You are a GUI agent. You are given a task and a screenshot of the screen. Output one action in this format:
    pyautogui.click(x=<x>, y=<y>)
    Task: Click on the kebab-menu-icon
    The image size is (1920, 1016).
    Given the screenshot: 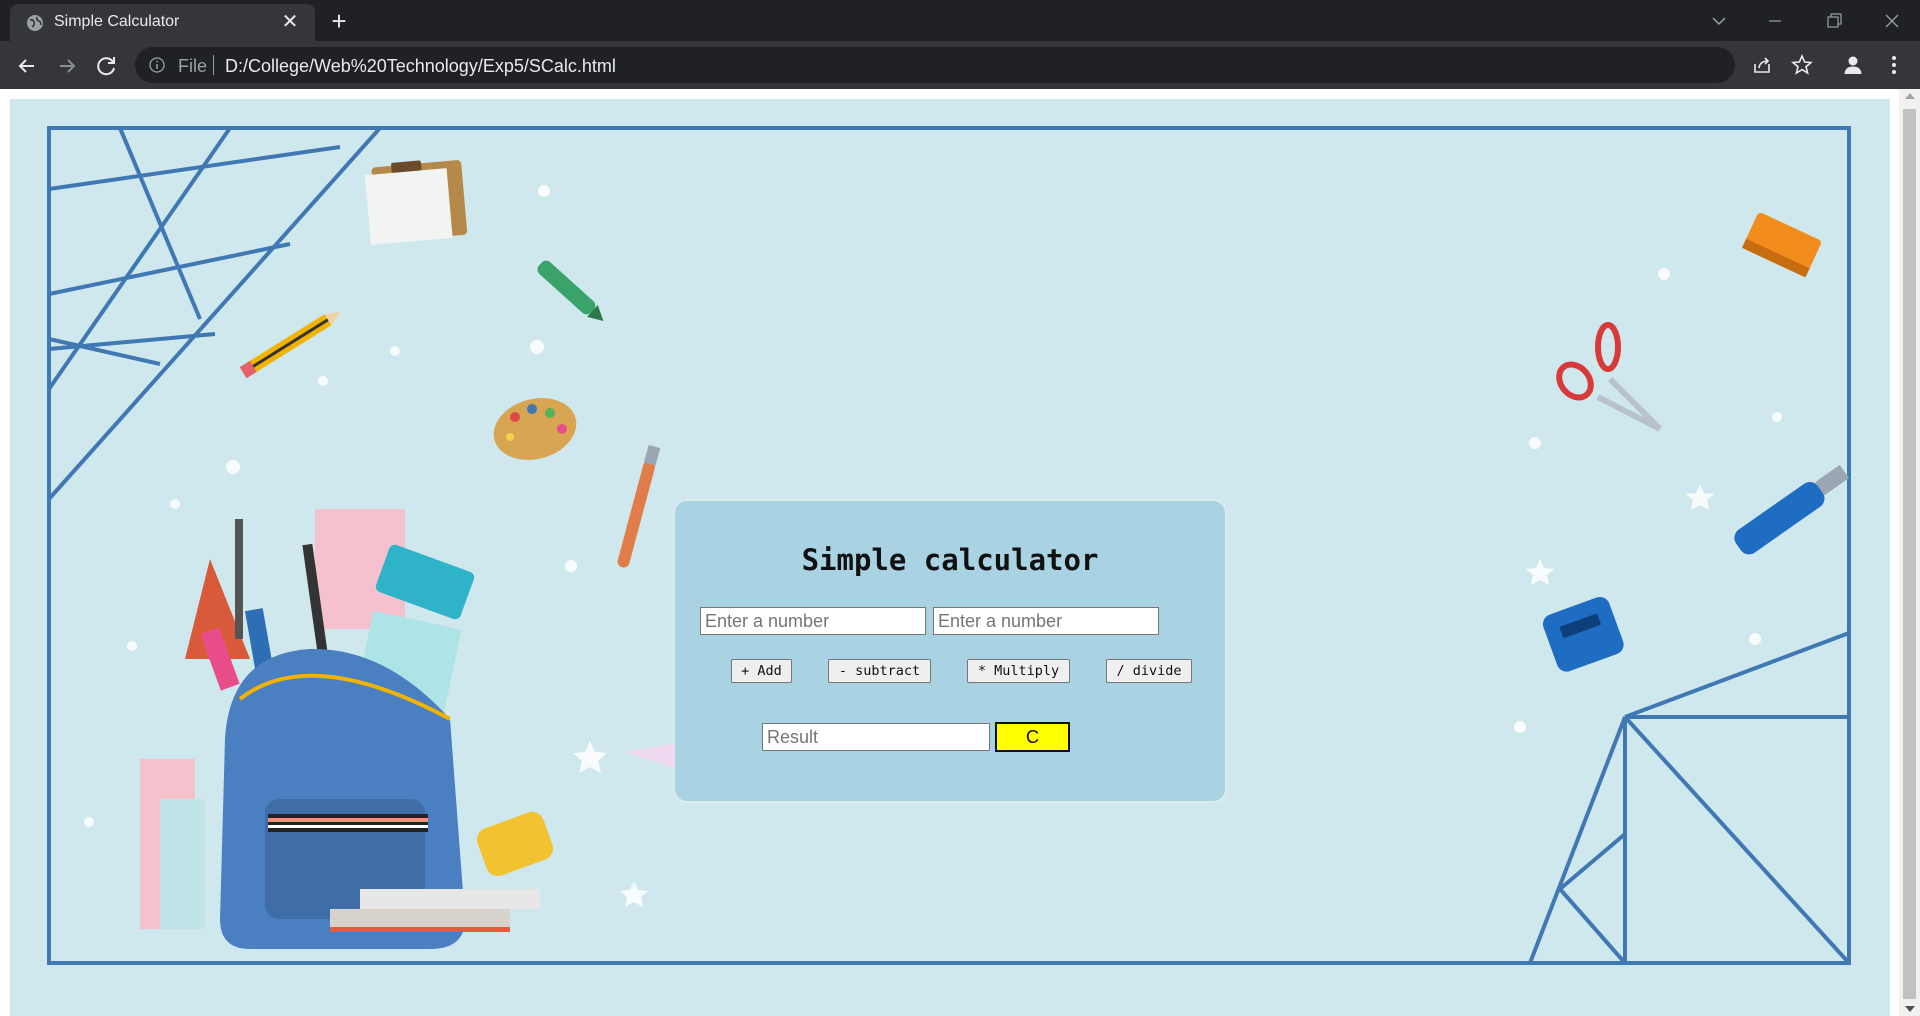 What is the action you would take?
    pyautogui.click(x=1894, y=65)
    